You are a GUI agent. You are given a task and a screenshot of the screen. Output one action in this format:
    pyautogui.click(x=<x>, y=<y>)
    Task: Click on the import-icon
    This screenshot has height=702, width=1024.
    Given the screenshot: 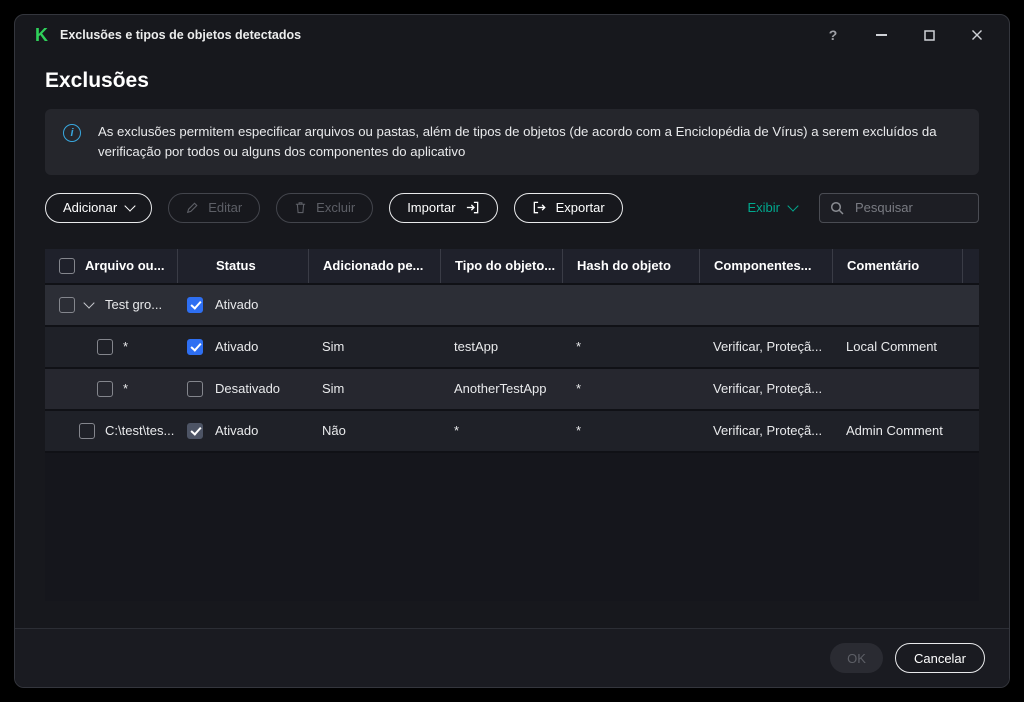 What is the action you would take?
    pyautogui.click(x=472, y=207)
    